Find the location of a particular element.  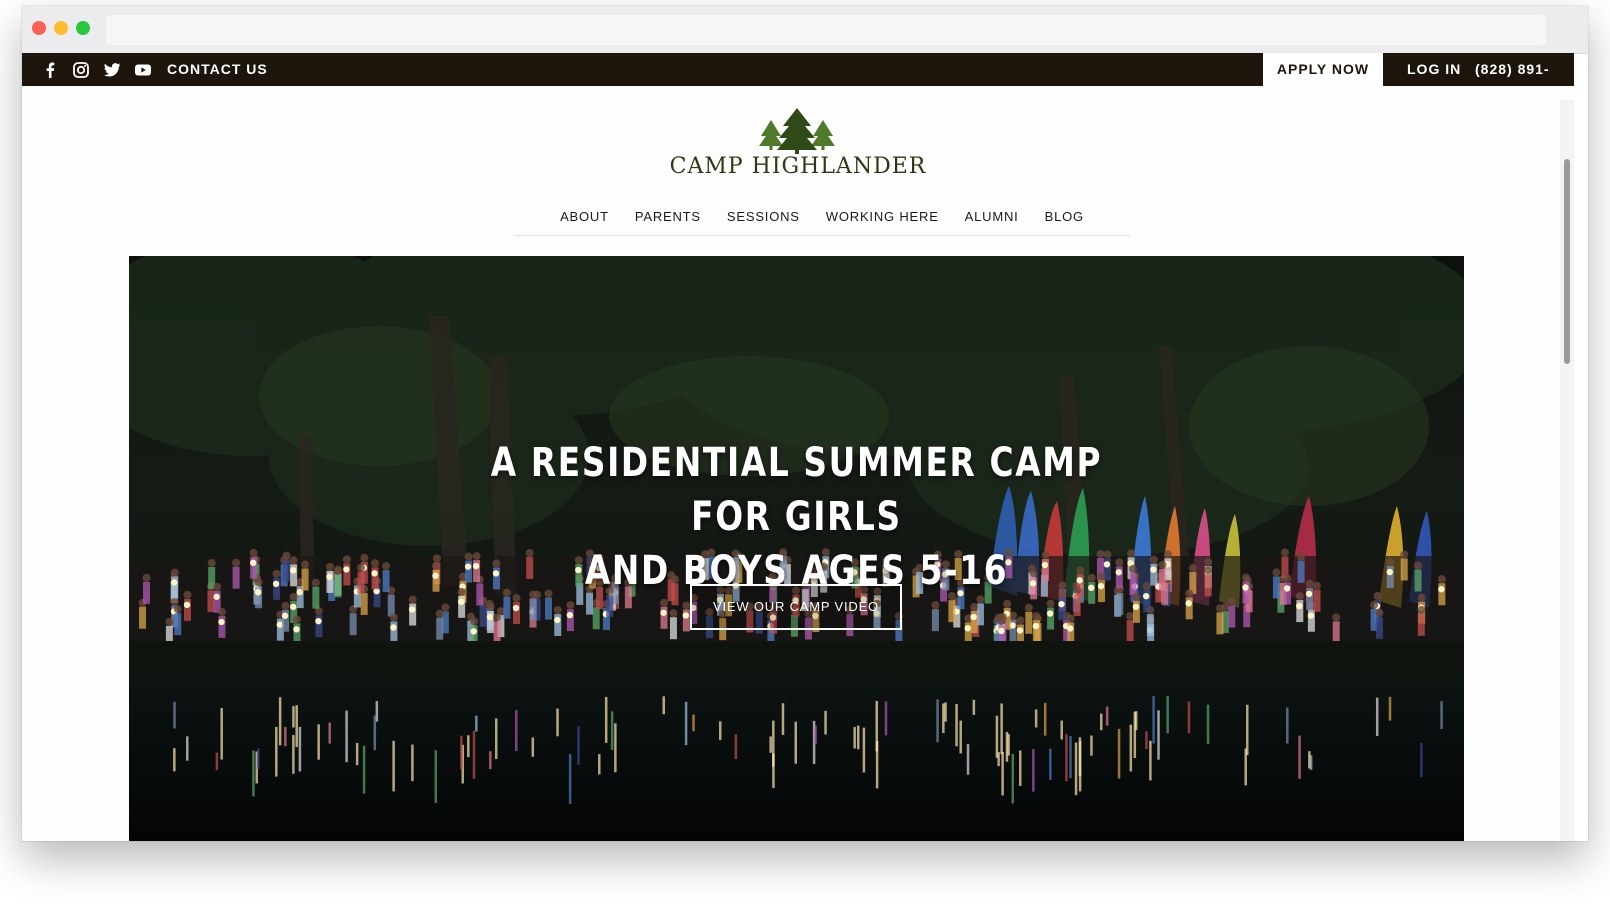

log-in-link: LOG IN is located at coordinates (1434, 69).